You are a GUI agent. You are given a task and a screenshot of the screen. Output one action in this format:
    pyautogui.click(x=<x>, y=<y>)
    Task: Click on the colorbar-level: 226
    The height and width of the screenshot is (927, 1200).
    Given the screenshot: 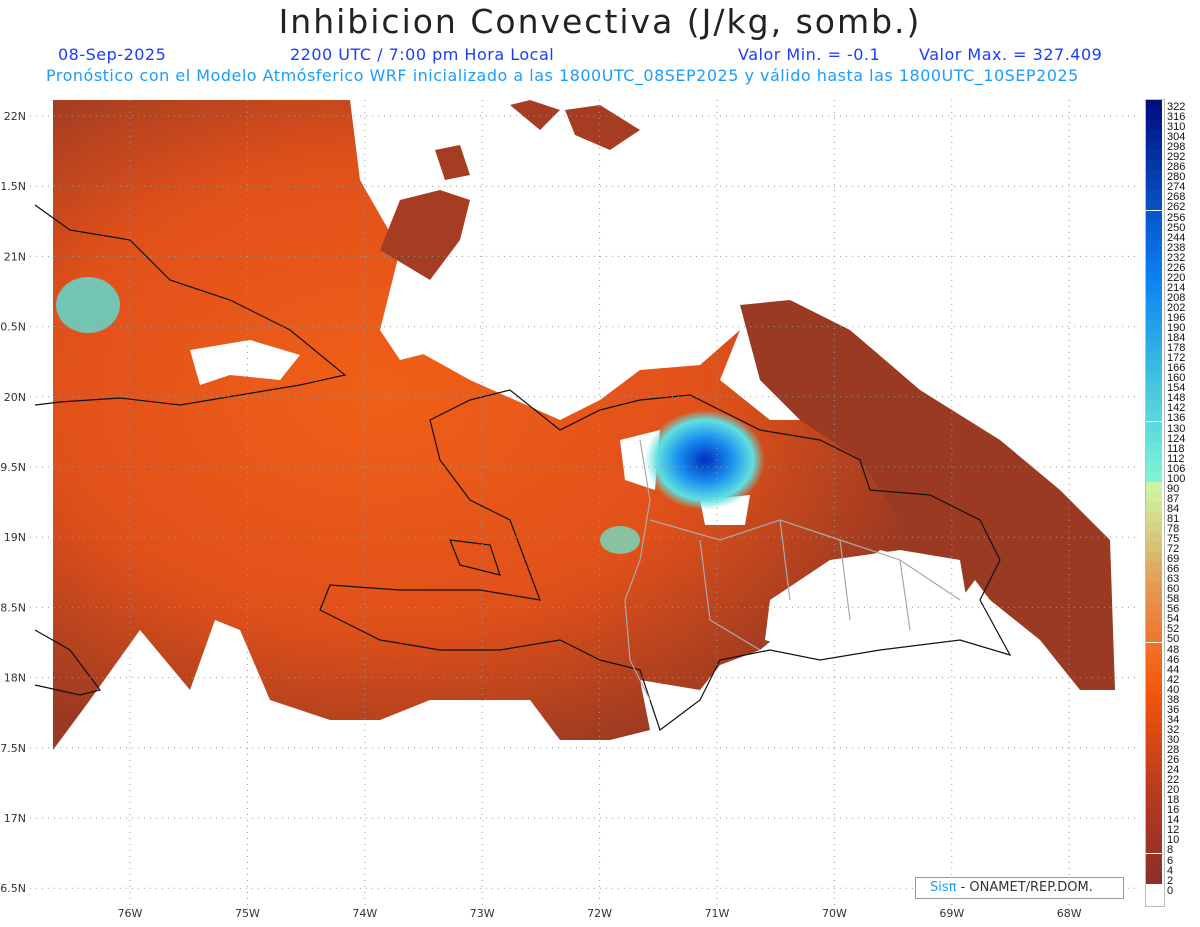 What is the action you would take?
    pyautogui.click(x=1172, y=266)
    